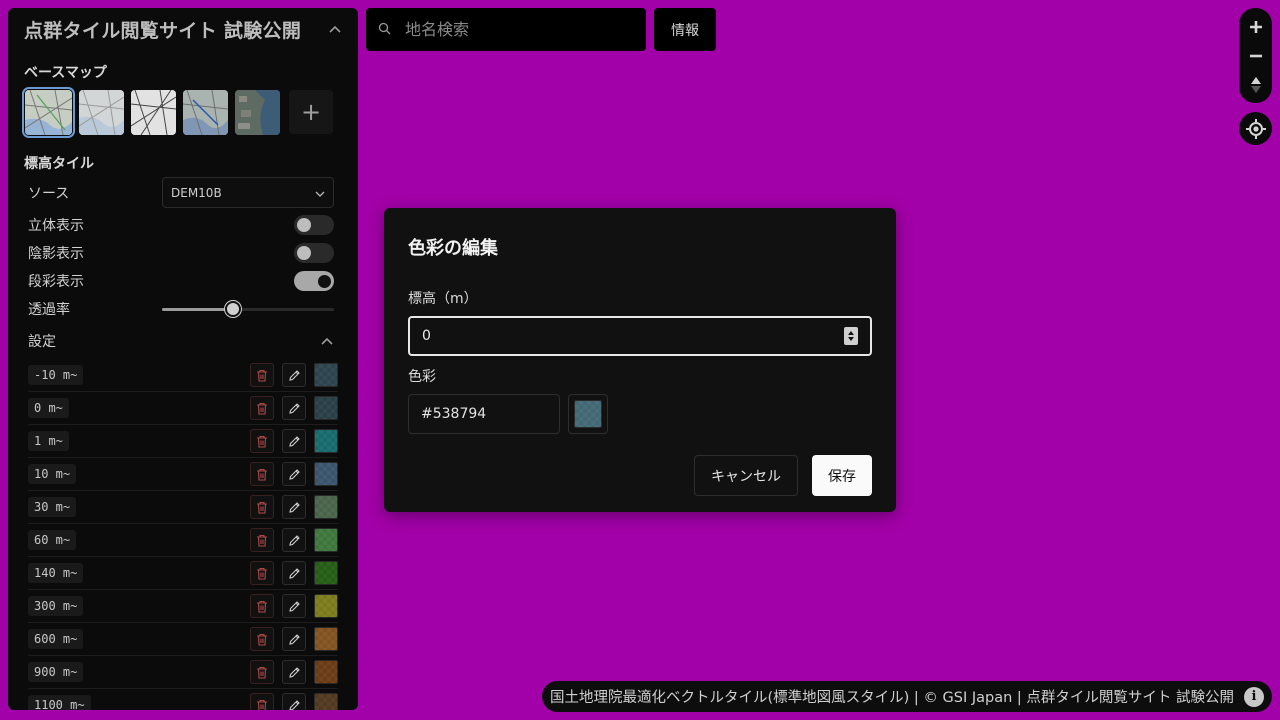 Image resolution: width=1280 pixels, height=720 pixels. Describe the element at coordinates (183, 441) in the screenshot. I see `elevation-level-row: 1 m~` at that location.